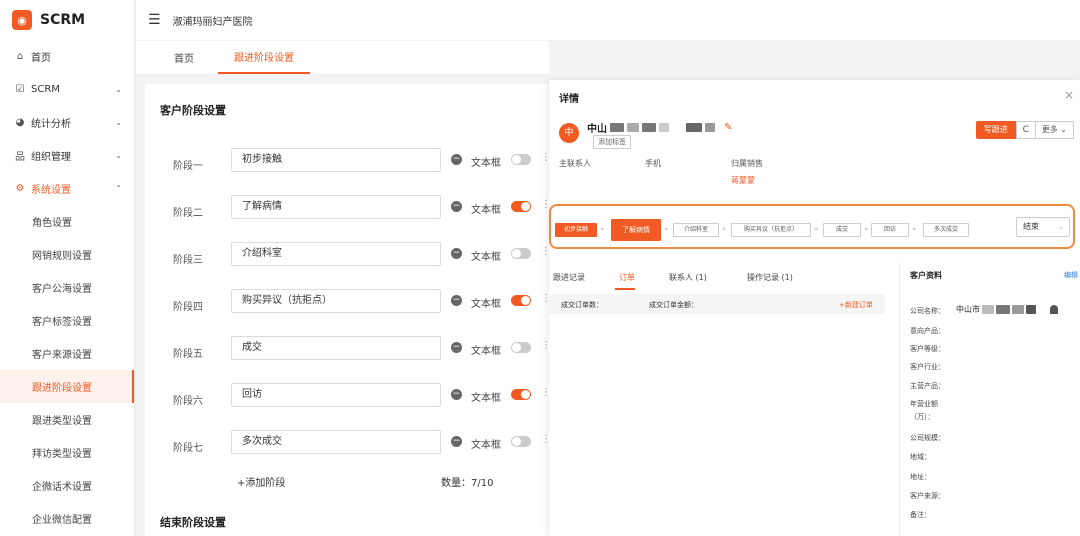 The width and height of the screenshot is (1080, 536). I want to click on refresh-icon: C, so click(1025, 130).